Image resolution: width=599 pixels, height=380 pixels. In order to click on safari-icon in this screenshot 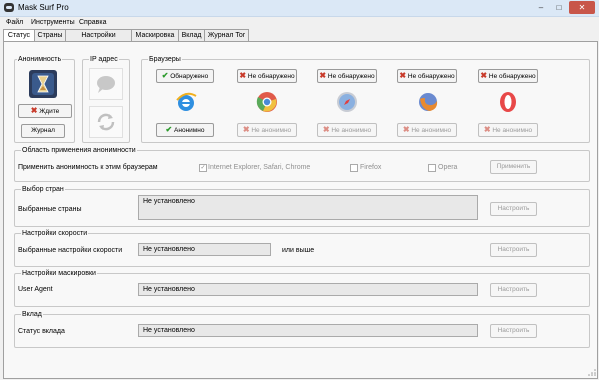, I will do `click(347, 102)`.